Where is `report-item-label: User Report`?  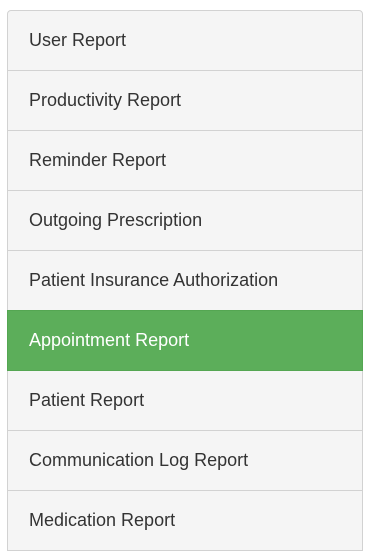
report-item-label: User Report is located at coordinates (78, 40).